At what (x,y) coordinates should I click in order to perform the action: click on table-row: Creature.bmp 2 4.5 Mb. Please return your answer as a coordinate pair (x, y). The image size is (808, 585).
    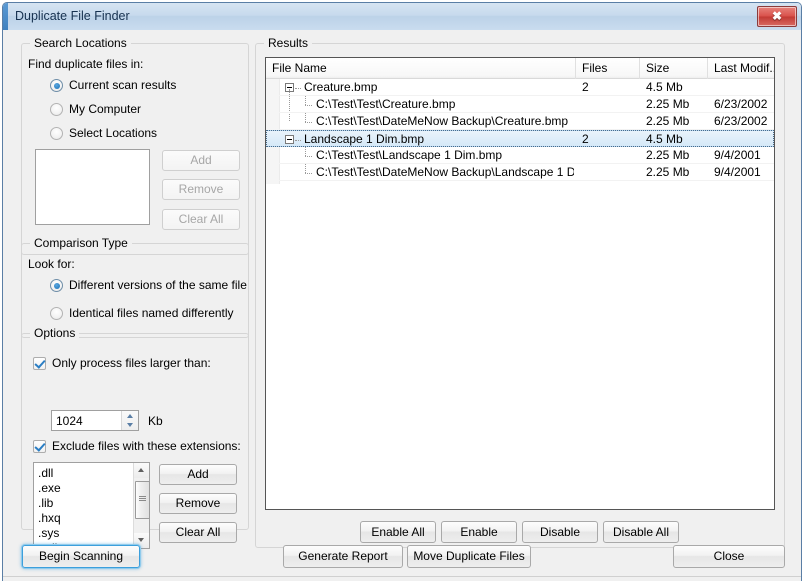
    Looking at the image, I should click on (520, 87).